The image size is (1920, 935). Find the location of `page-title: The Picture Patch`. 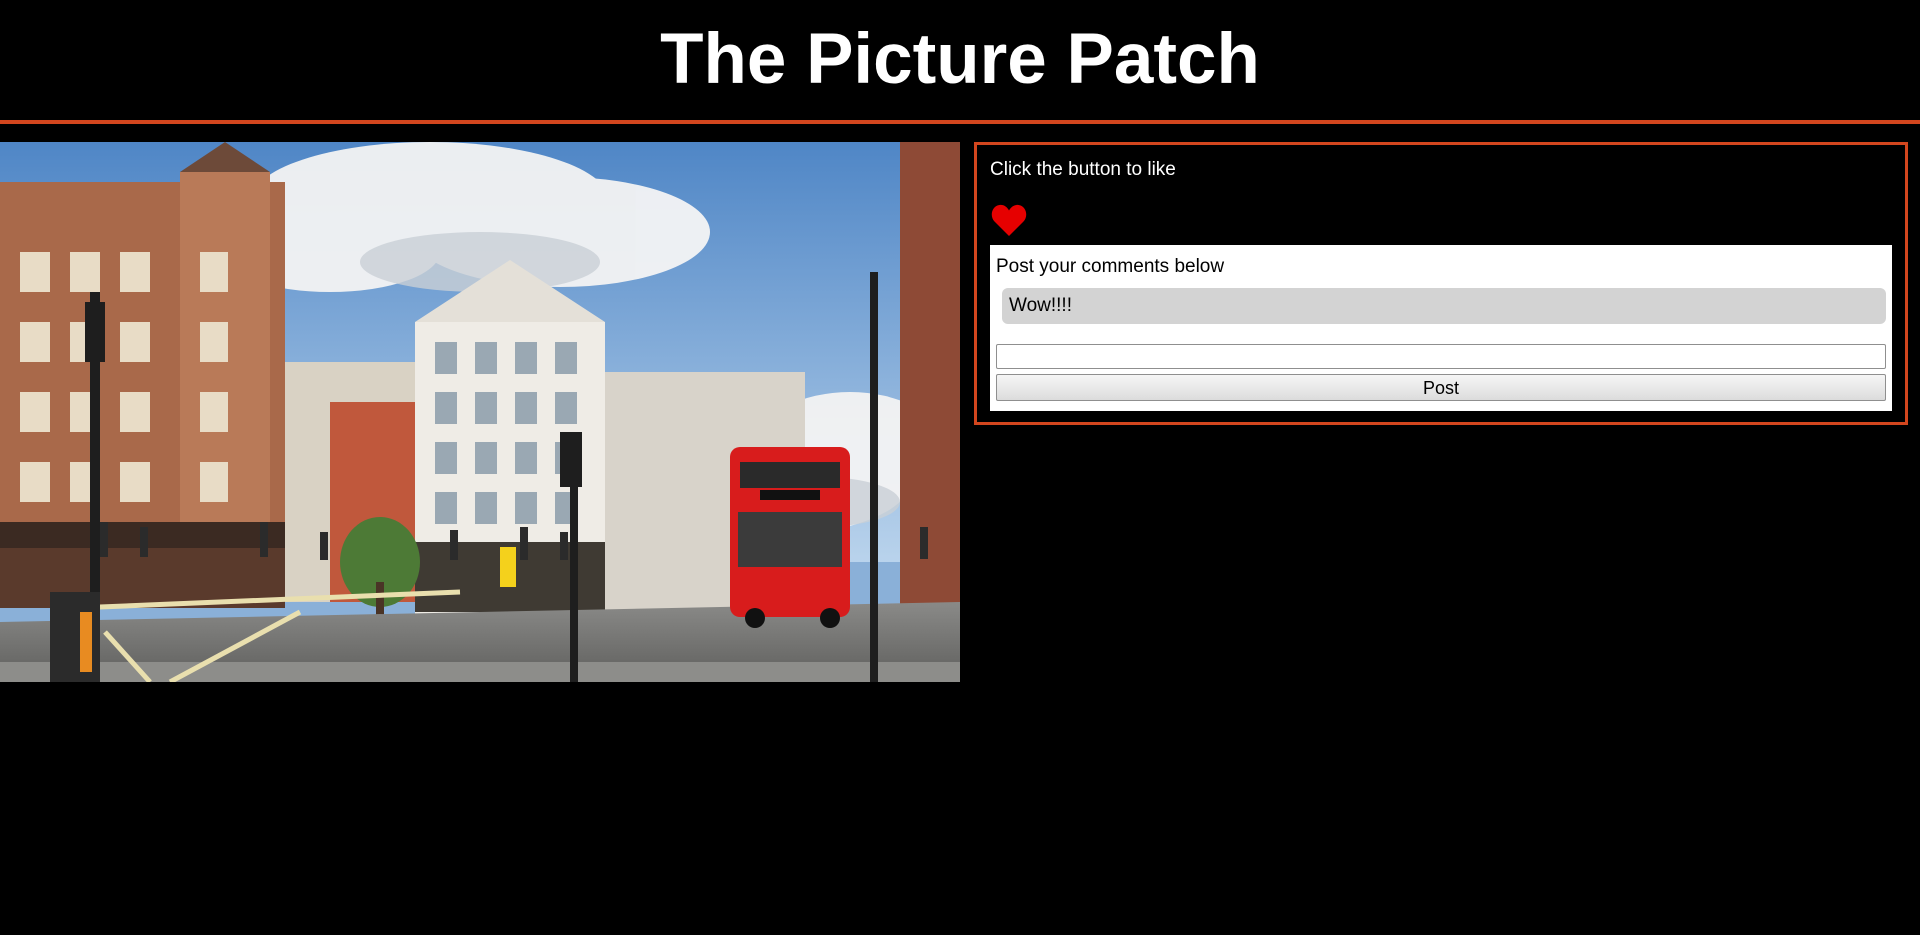

page-title: The Picture Patch is located at coordinates (960, 59).